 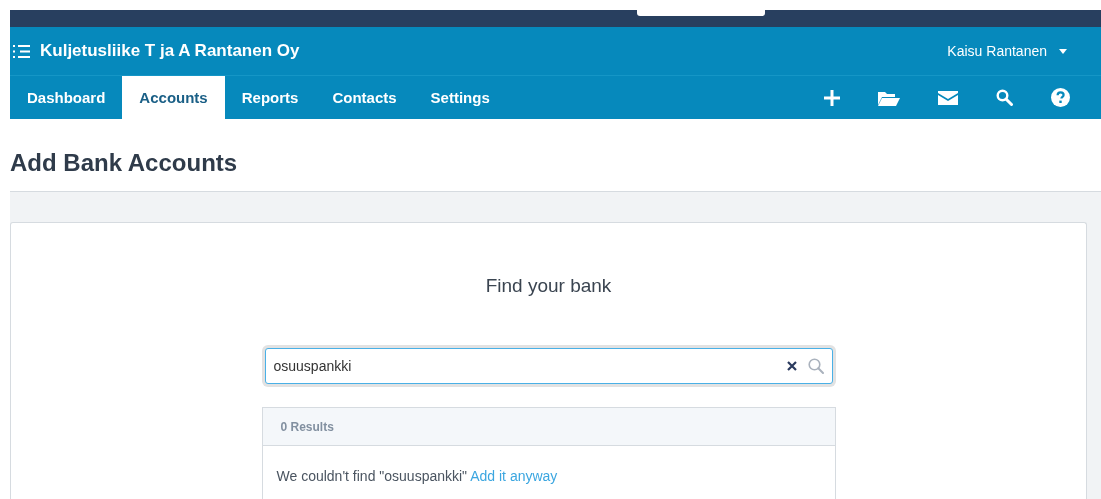 I want to click on add-anyway-link: Add it anyway, so click(x=514, y=476).